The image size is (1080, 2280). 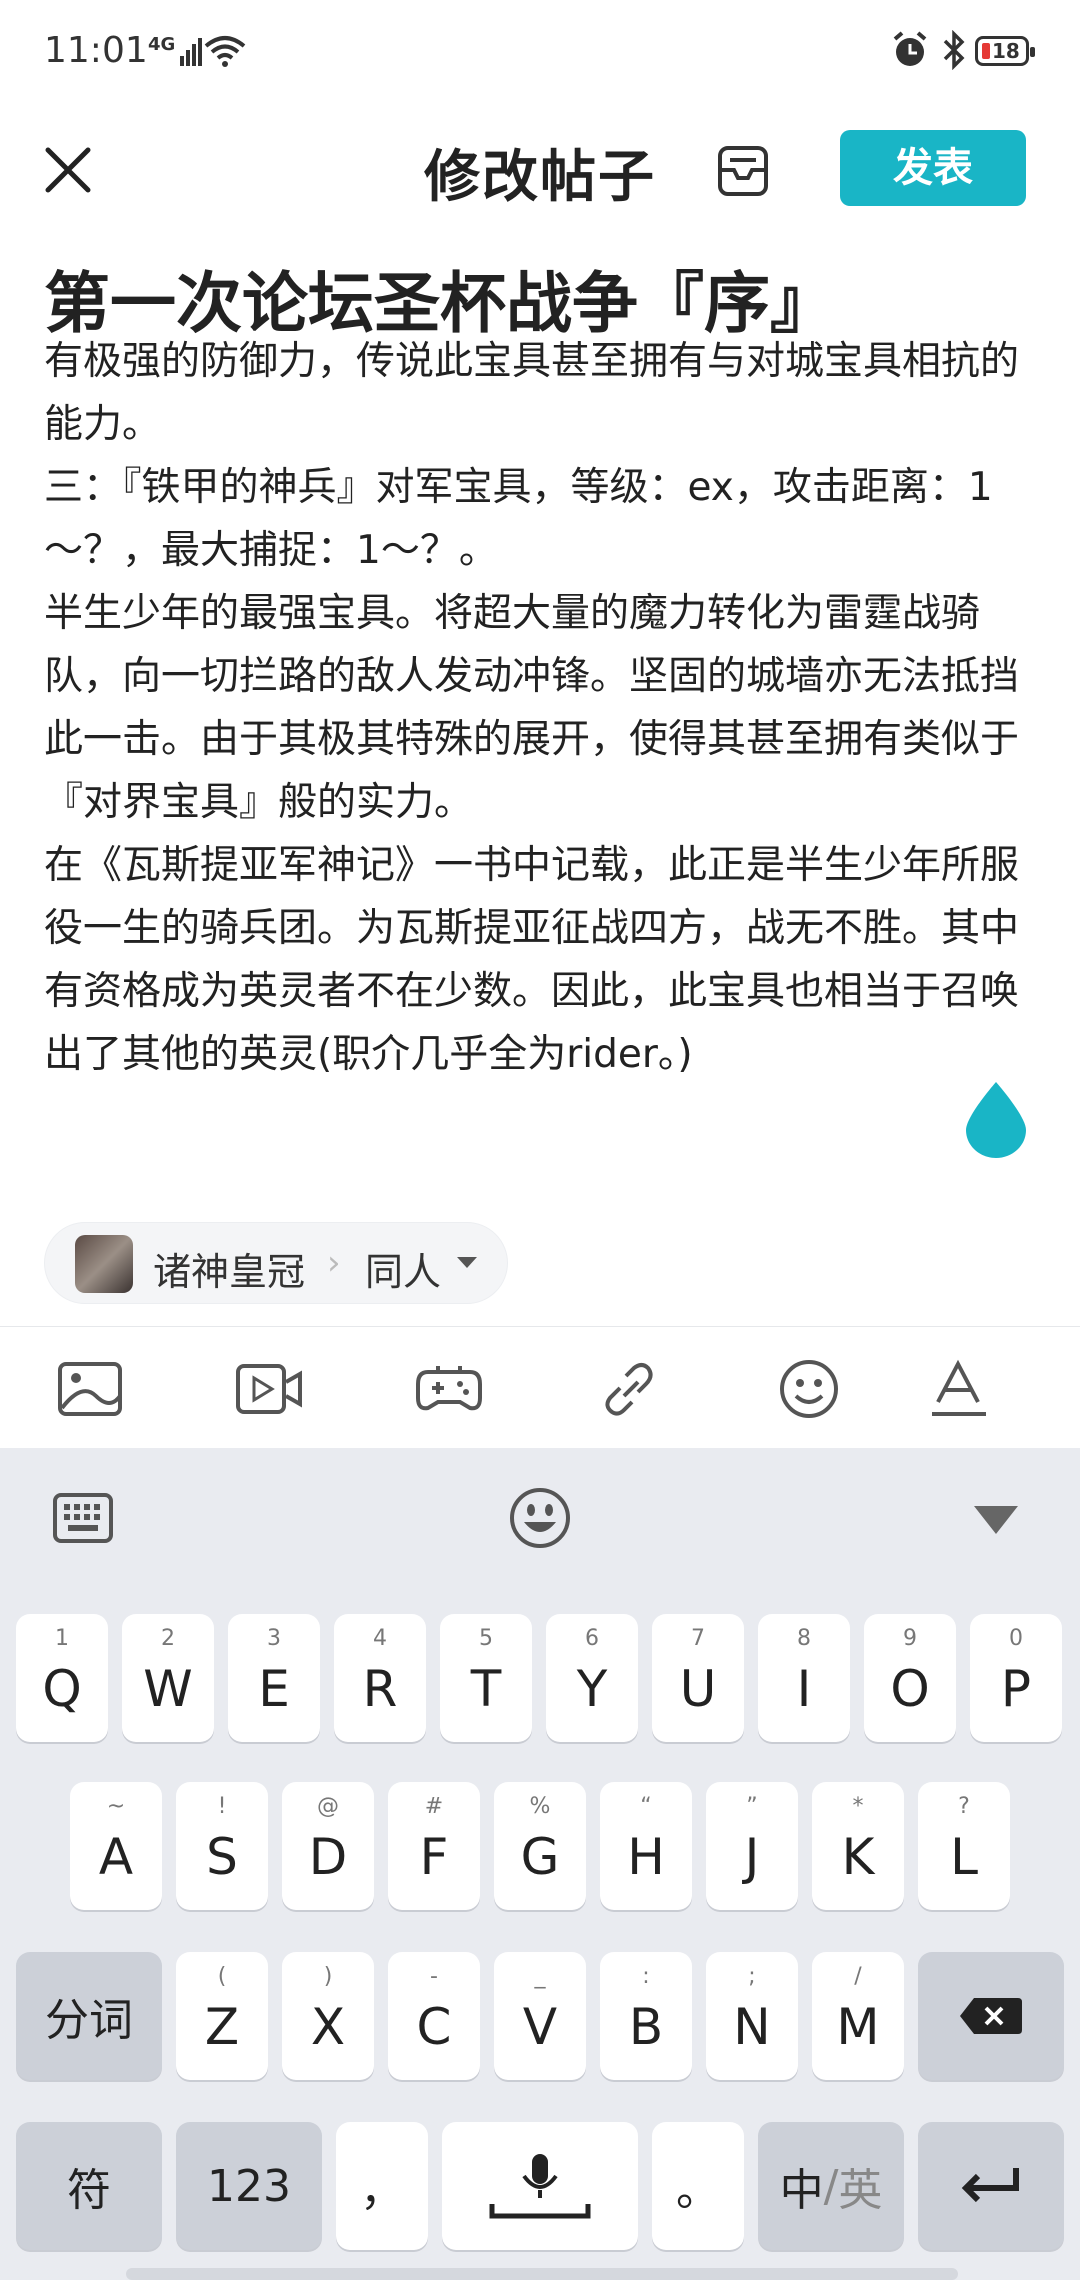 I want to click on dropdown-caret-icon, so click(x=467, y=1262).